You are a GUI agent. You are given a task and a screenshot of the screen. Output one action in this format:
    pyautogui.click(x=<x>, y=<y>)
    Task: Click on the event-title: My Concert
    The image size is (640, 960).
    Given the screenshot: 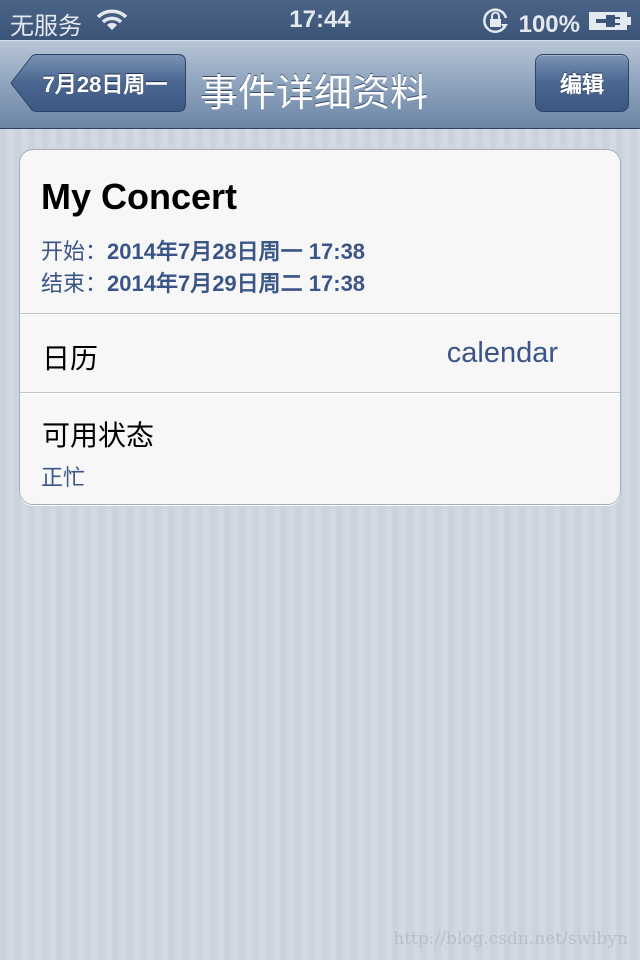 What is the action you would take?
    pyautogui.click(x=139, y=196)
    